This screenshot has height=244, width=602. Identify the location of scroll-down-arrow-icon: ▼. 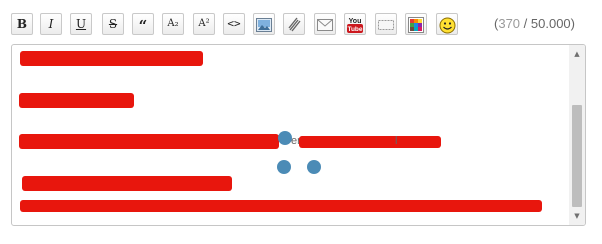
(577, 216).